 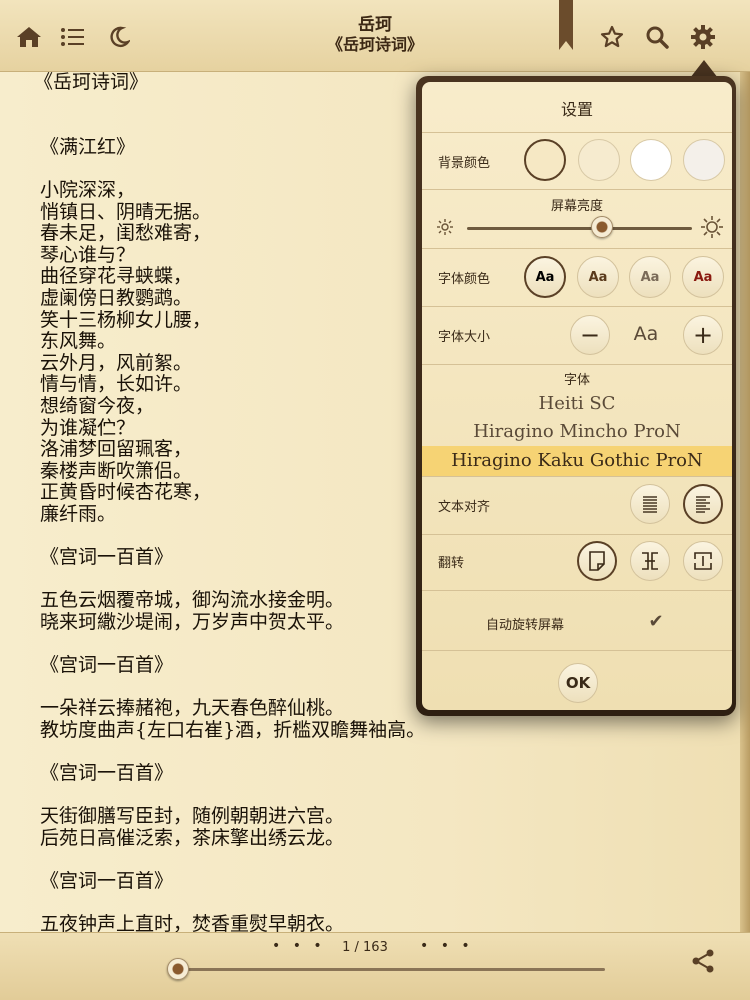 What do you see at coordinates (745, 502) in the screenshot?
I see `page-edge` at bounding box center [745, 502].